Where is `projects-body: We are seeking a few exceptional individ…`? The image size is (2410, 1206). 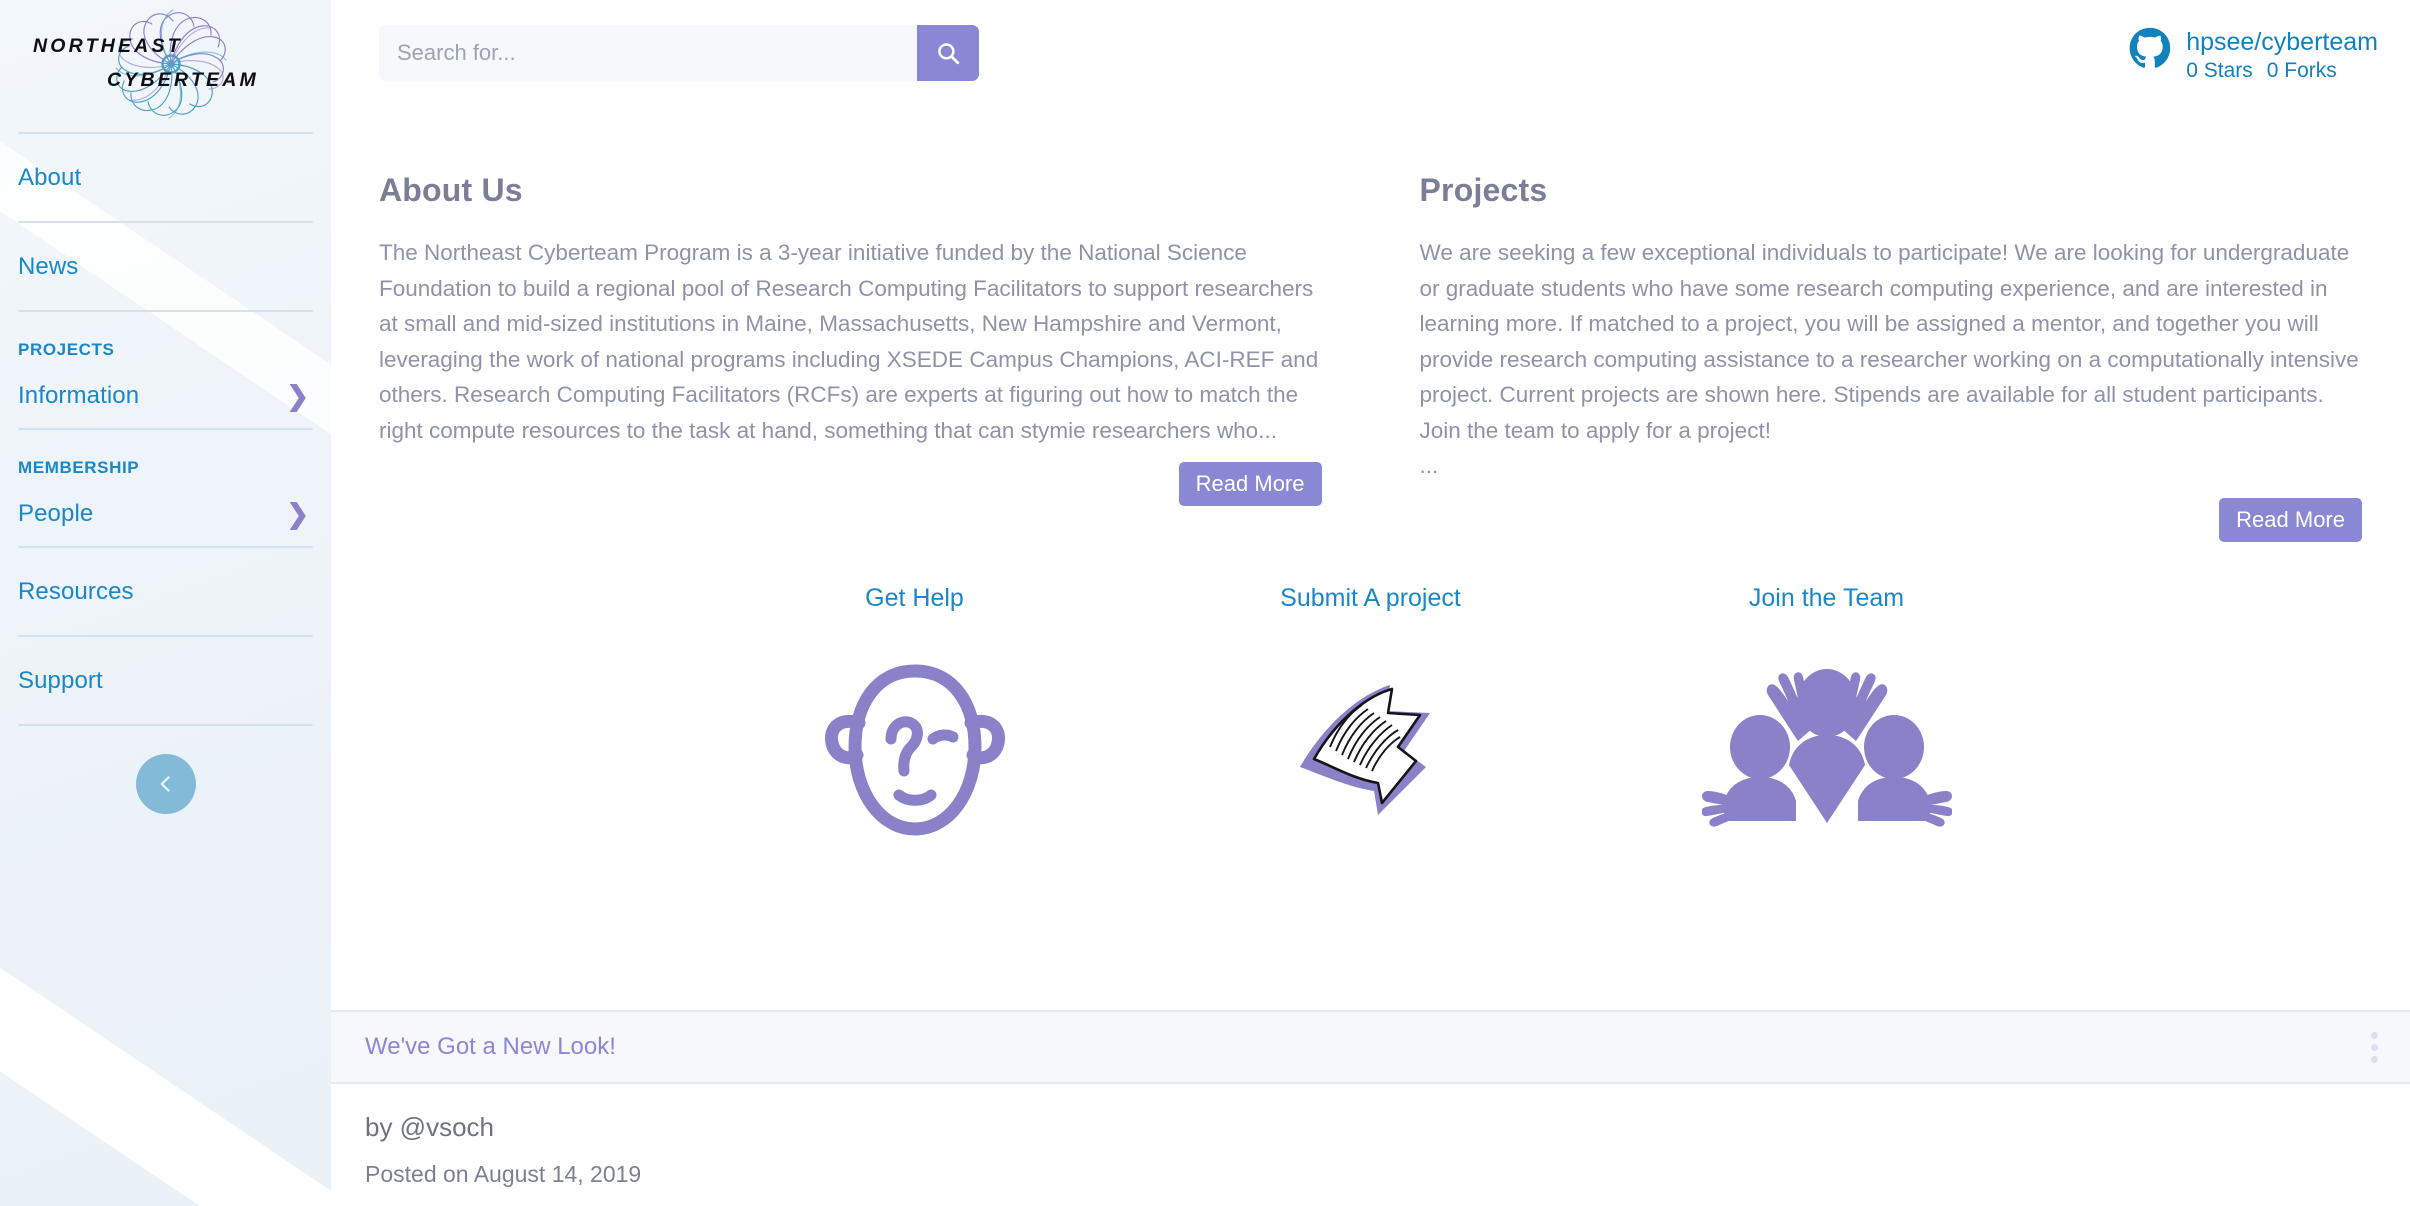
projects-body: We are seeking a few exceptional individ… is located at coordinates (1889, 341).